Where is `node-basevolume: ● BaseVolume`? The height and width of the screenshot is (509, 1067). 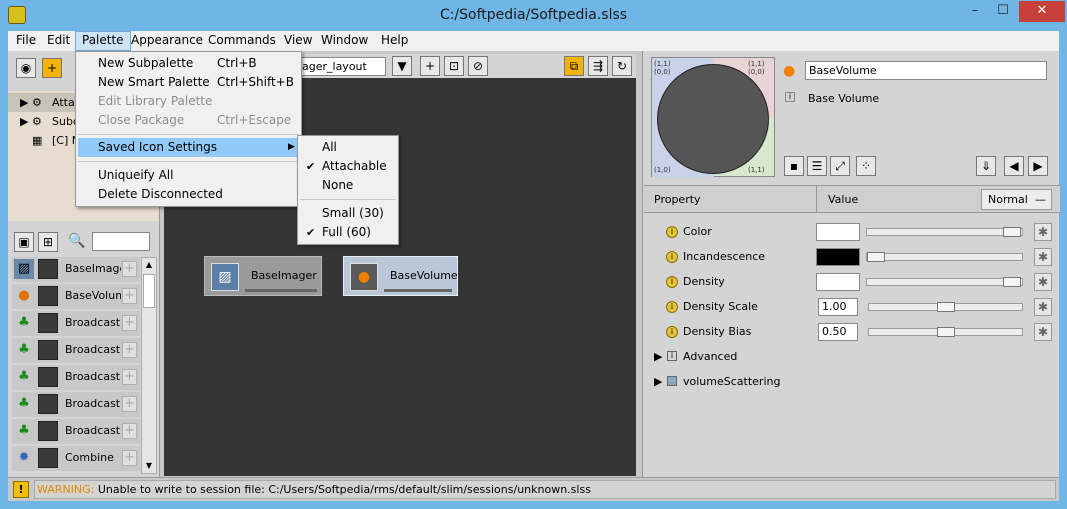 node-basevolume: ● BaseVolume is located at coordinates (400, 276).